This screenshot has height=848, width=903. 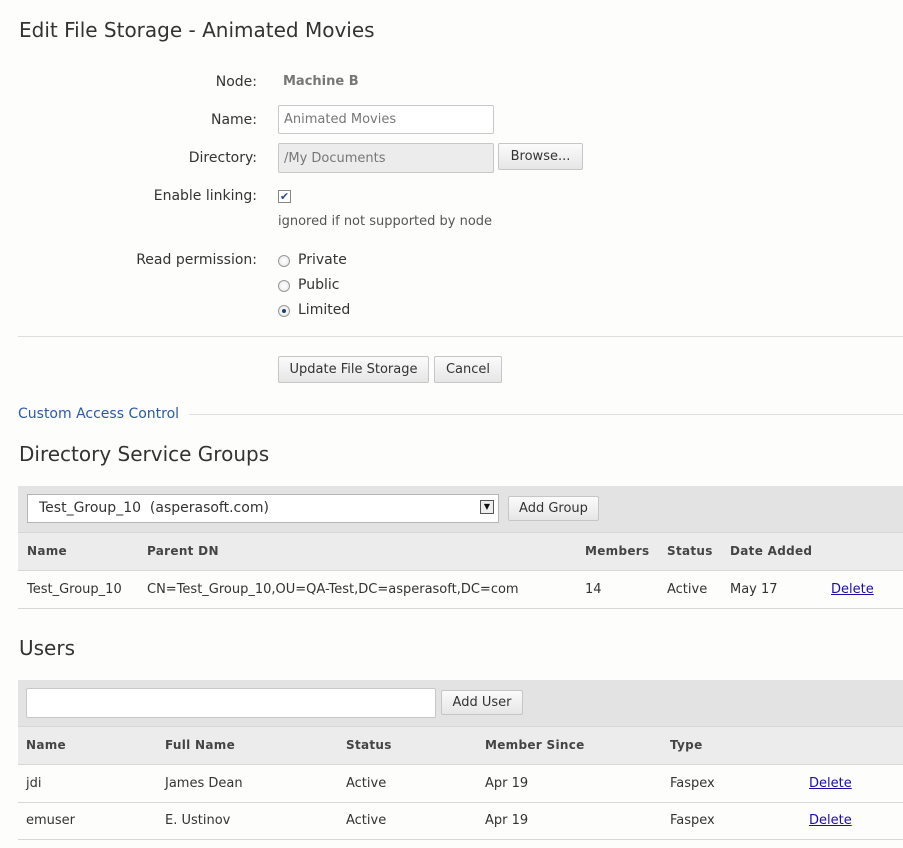 I want to click on user-full-name: James Dean, so click(x=204, y=783).